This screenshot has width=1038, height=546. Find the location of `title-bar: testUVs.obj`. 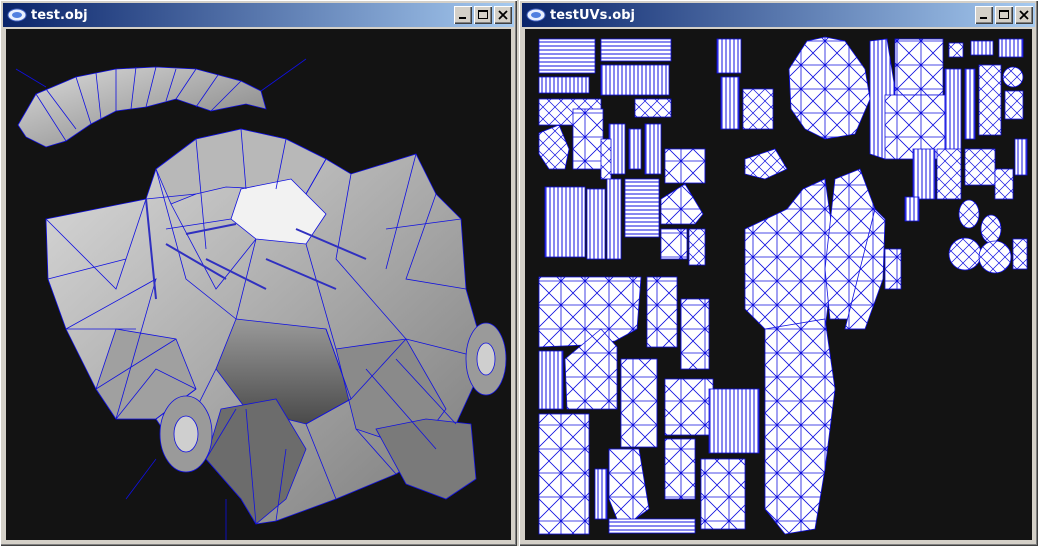

title-bar: testUVs.obj is located at coordinates (778, 15).